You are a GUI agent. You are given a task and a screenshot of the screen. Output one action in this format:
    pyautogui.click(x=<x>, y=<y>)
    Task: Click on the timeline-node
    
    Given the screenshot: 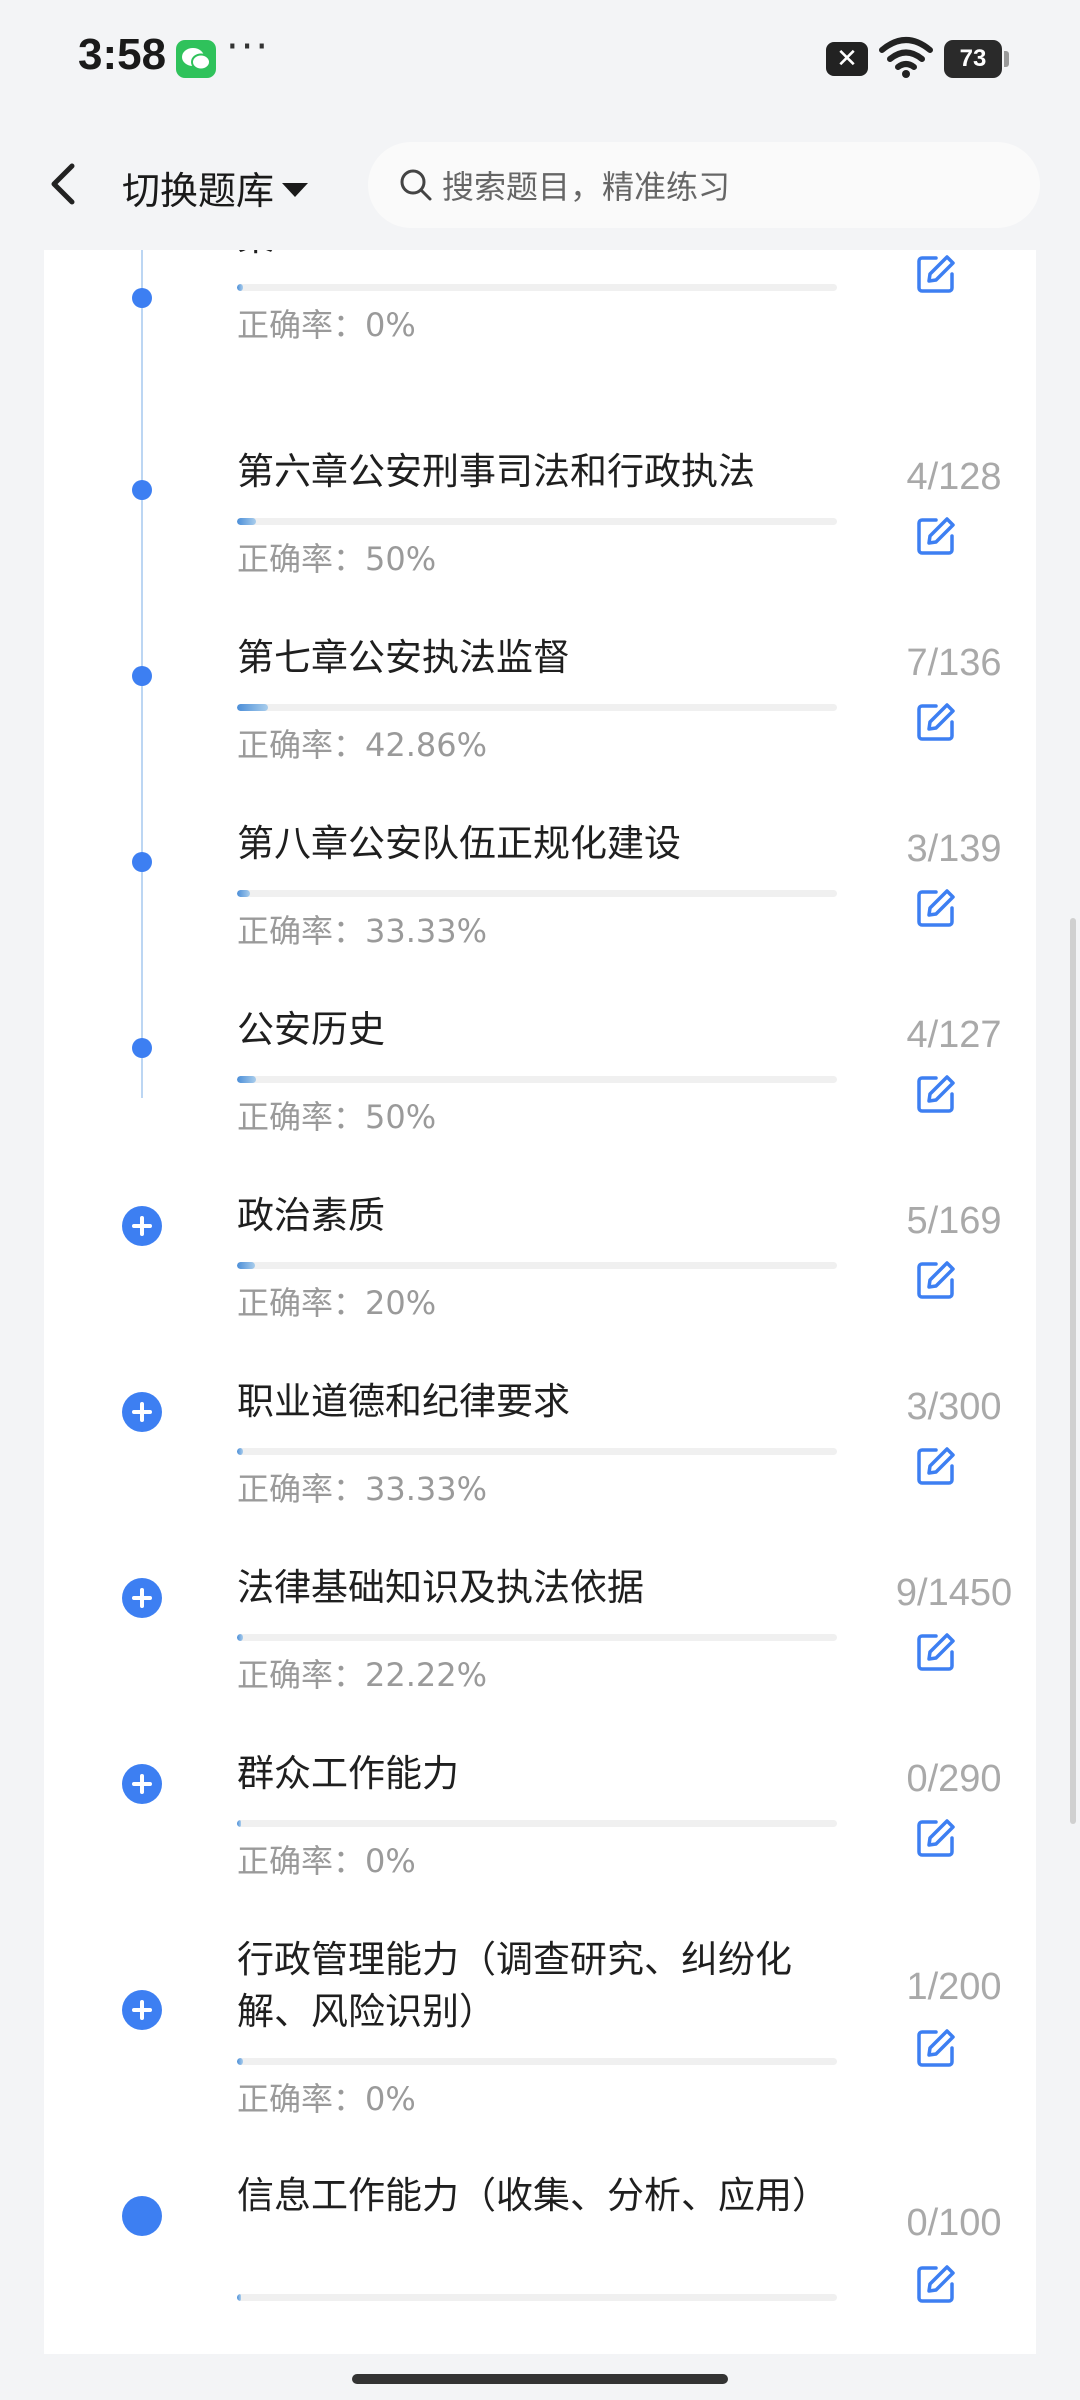 What is the action you would take?
    pyautogui.click(x=142, y=2216)
    